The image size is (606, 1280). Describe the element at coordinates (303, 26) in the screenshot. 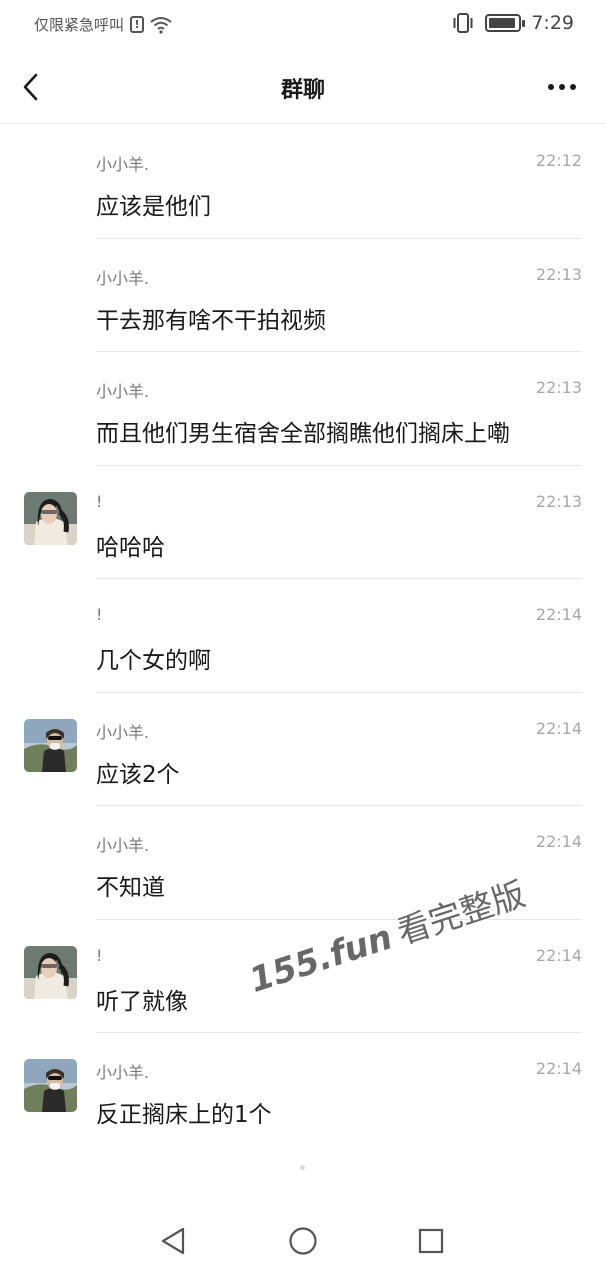

I see `status-bar: 仅限紧急呼叫 ! 7:29` at that location.